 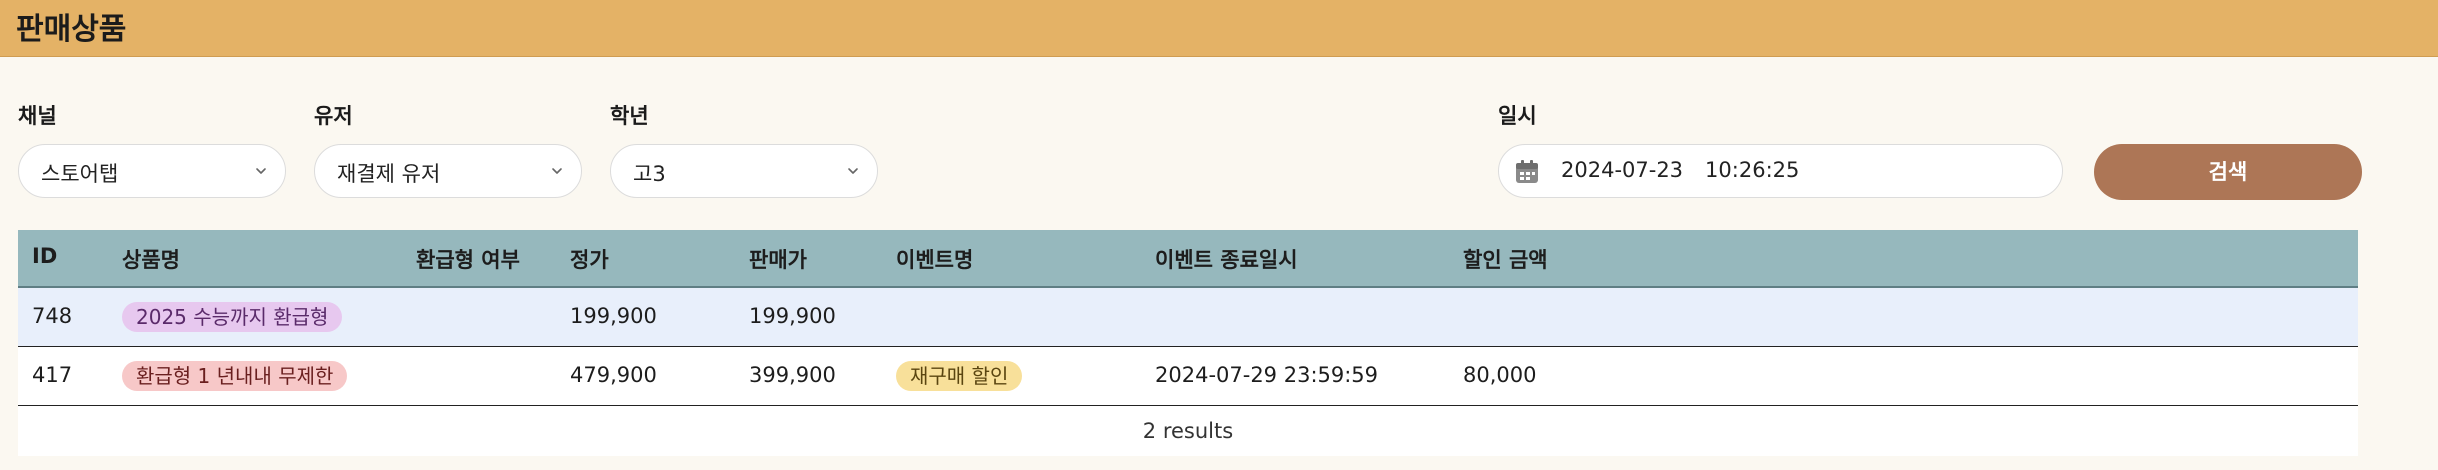 What do you see at coordinates (792, 316) in the screenshot?
I see `cell-sale-price: 199,900` at bounding box center [792, 316].